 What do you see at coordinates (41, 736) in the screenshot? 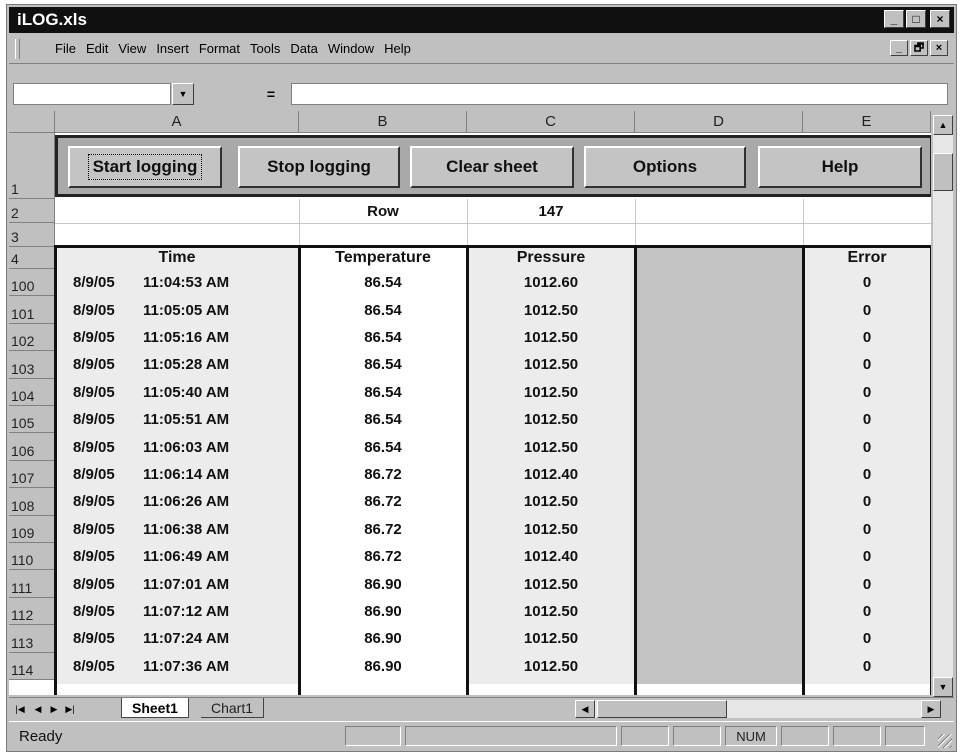
I see `status-text: Ready` at bounding box center [41, 736].